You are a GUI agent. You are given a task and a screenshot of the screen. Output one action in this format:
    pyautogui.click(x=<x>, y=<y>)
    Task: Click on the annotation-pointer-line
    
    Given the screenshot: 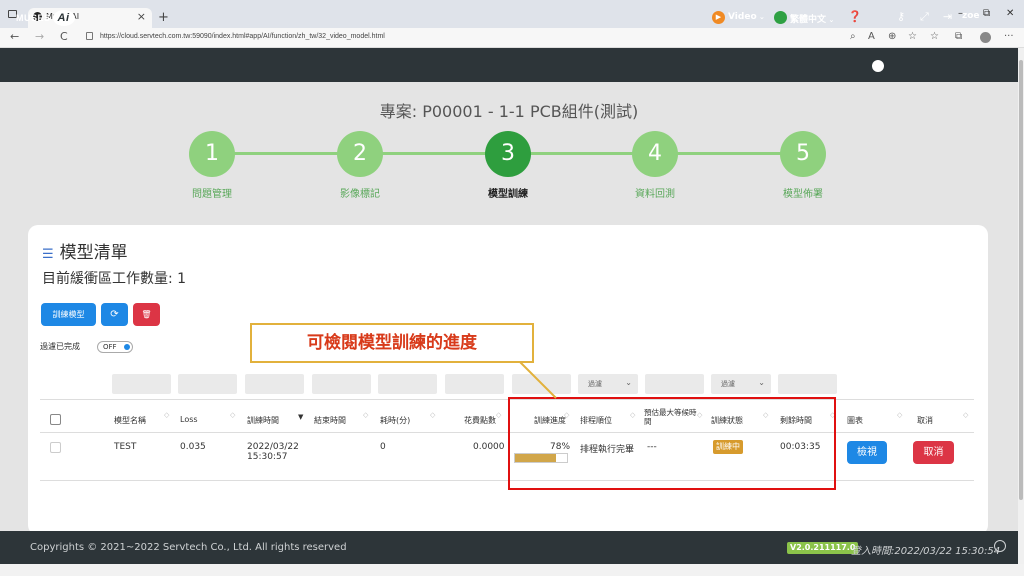 What is the action you would take?
    pyautogui.click(x=538, y=380)
    